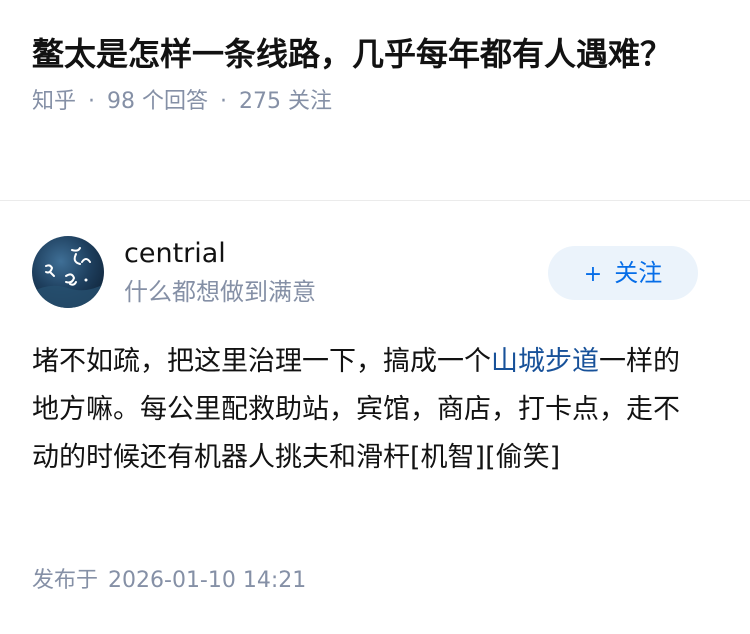 This screenshot has height=634, width=750. I want to click on answer-count: 98, so click(121, 101).